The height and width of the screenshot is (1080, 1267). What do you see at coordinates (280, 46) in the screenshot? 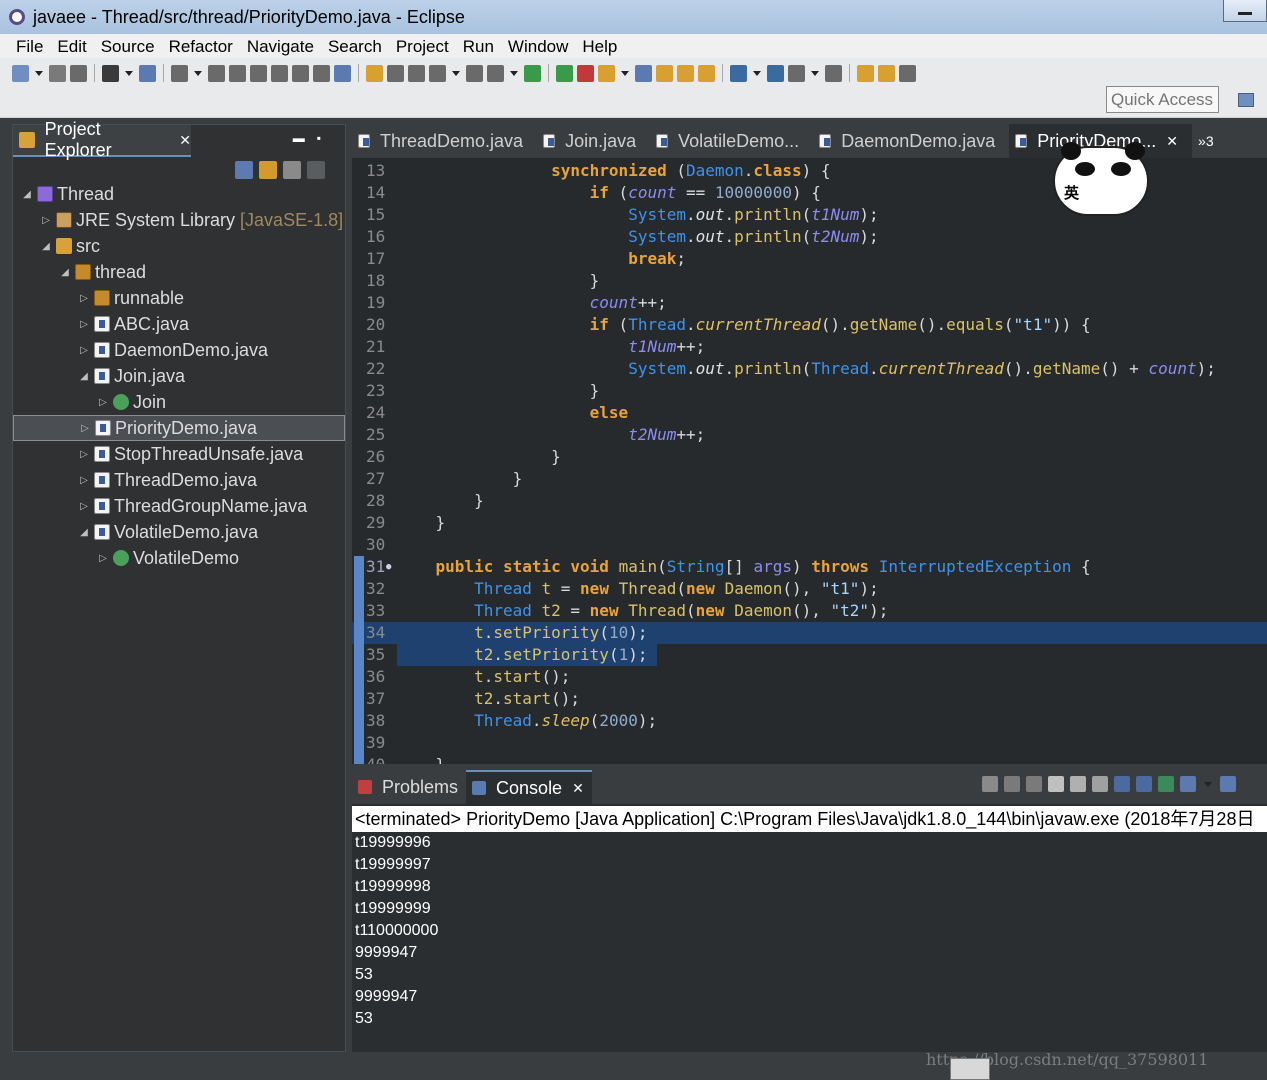
I see `menu-item: Navigate` at bounding box center [280, 46].